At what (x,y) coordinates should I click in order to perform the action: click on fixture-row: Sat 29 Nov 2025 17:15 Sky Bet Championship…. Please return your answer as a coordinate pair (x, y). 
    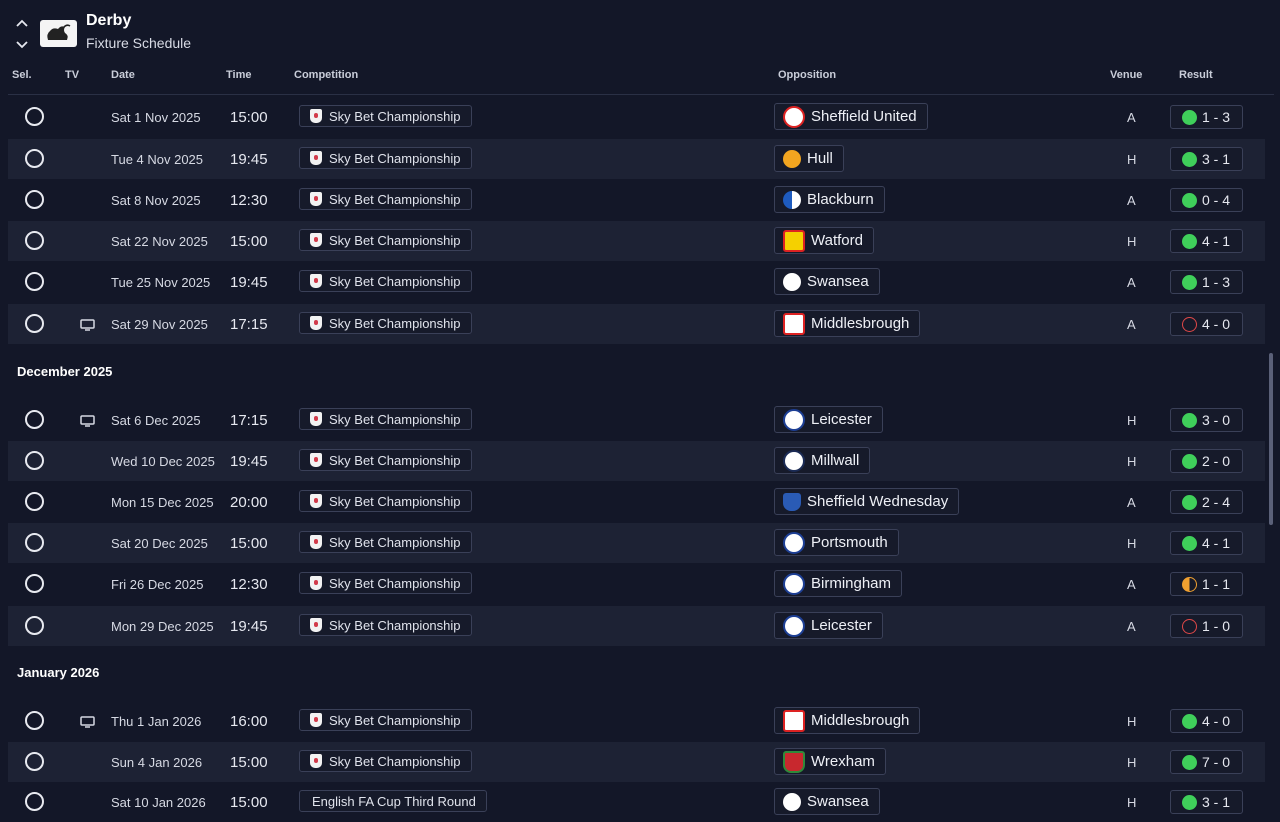
    Looking at the image, I should click on (636, 324).